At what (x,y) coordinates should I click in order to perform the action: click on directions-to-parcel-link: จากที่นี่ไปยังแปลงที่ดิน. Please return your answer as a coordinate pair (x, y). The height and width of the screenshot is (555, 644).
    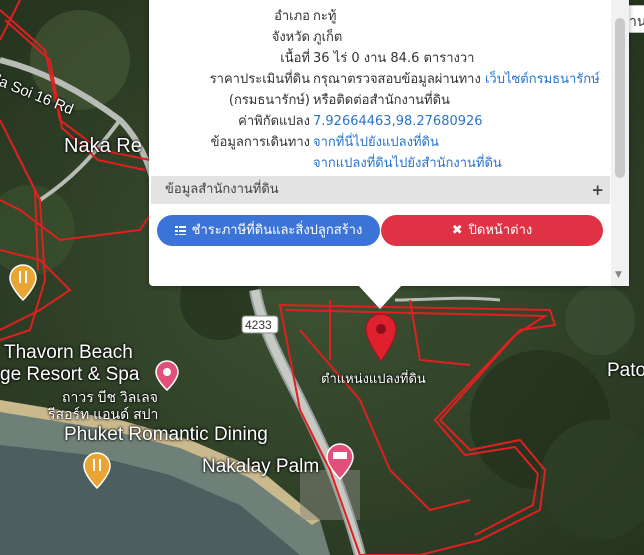
    Looking at the image, I should click on (376, 142).